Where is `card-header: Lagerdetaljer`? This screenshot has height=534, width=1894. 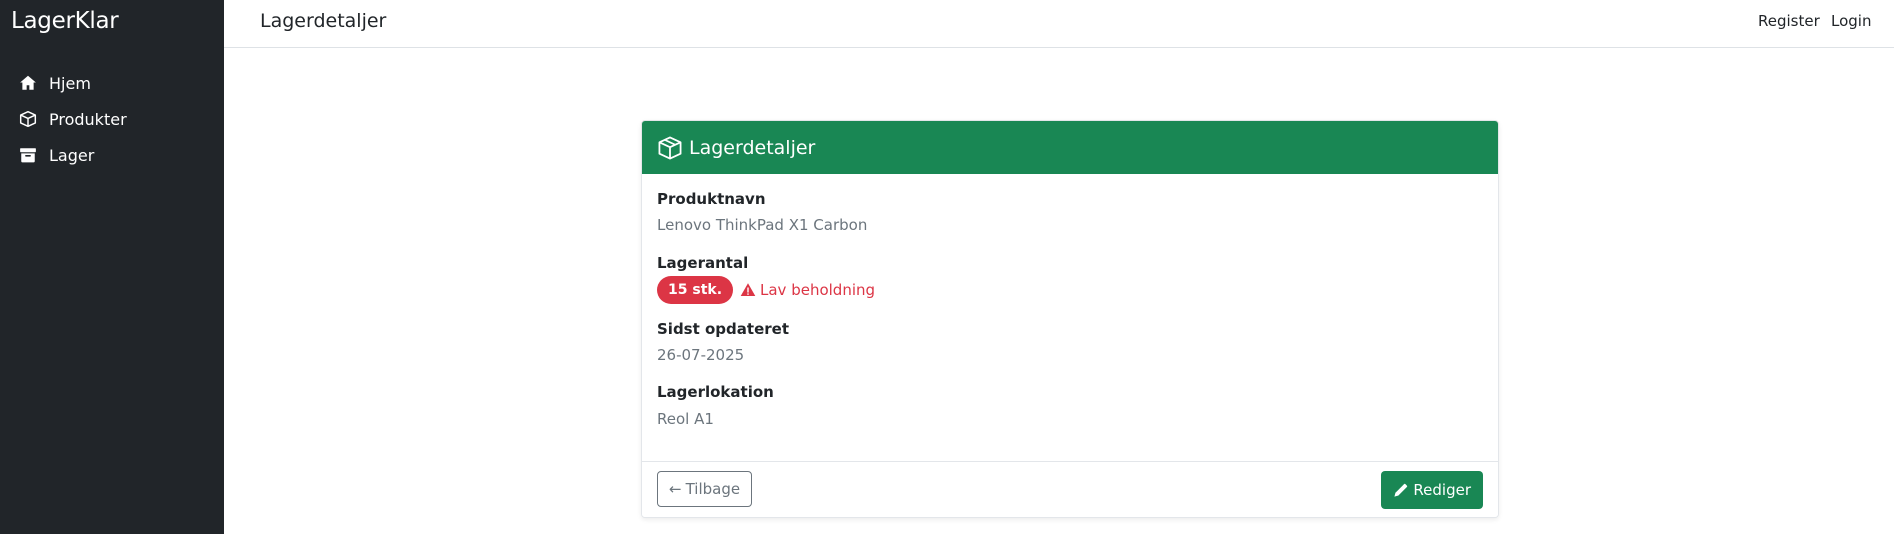
card-header: Lagerdetaljer is located at coordinates (1070, 147).